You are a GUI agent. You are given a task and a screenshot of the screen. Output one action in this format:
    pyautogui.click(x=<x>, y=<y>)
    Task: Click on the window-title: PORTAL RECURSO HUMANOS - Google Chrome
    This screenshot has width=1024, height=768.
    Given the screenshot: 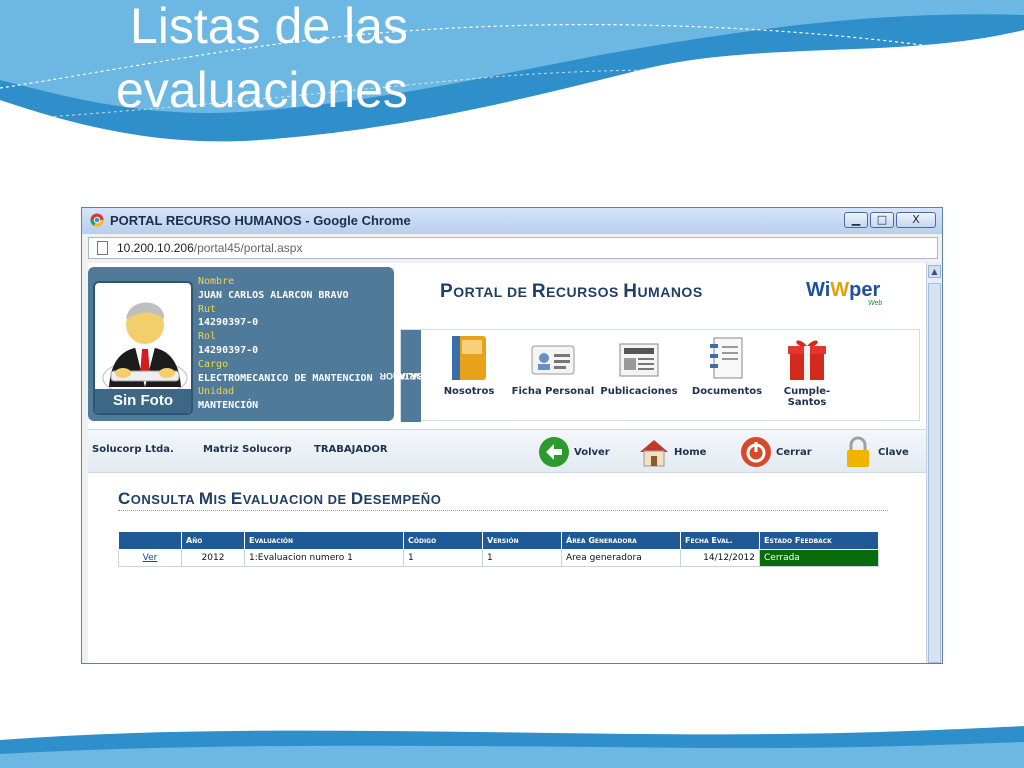 What is the action you would take?
    pyautogui.click(x=260, y=220)
    